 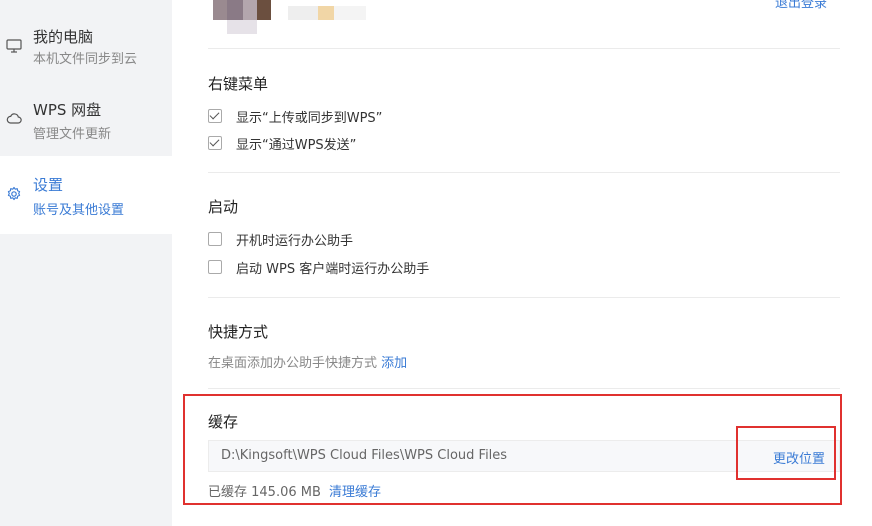 What do you see at coordinates (223, 422) in the screenshot?
I see `section-title-cache: 缓存` at bounding box center [223, 422].